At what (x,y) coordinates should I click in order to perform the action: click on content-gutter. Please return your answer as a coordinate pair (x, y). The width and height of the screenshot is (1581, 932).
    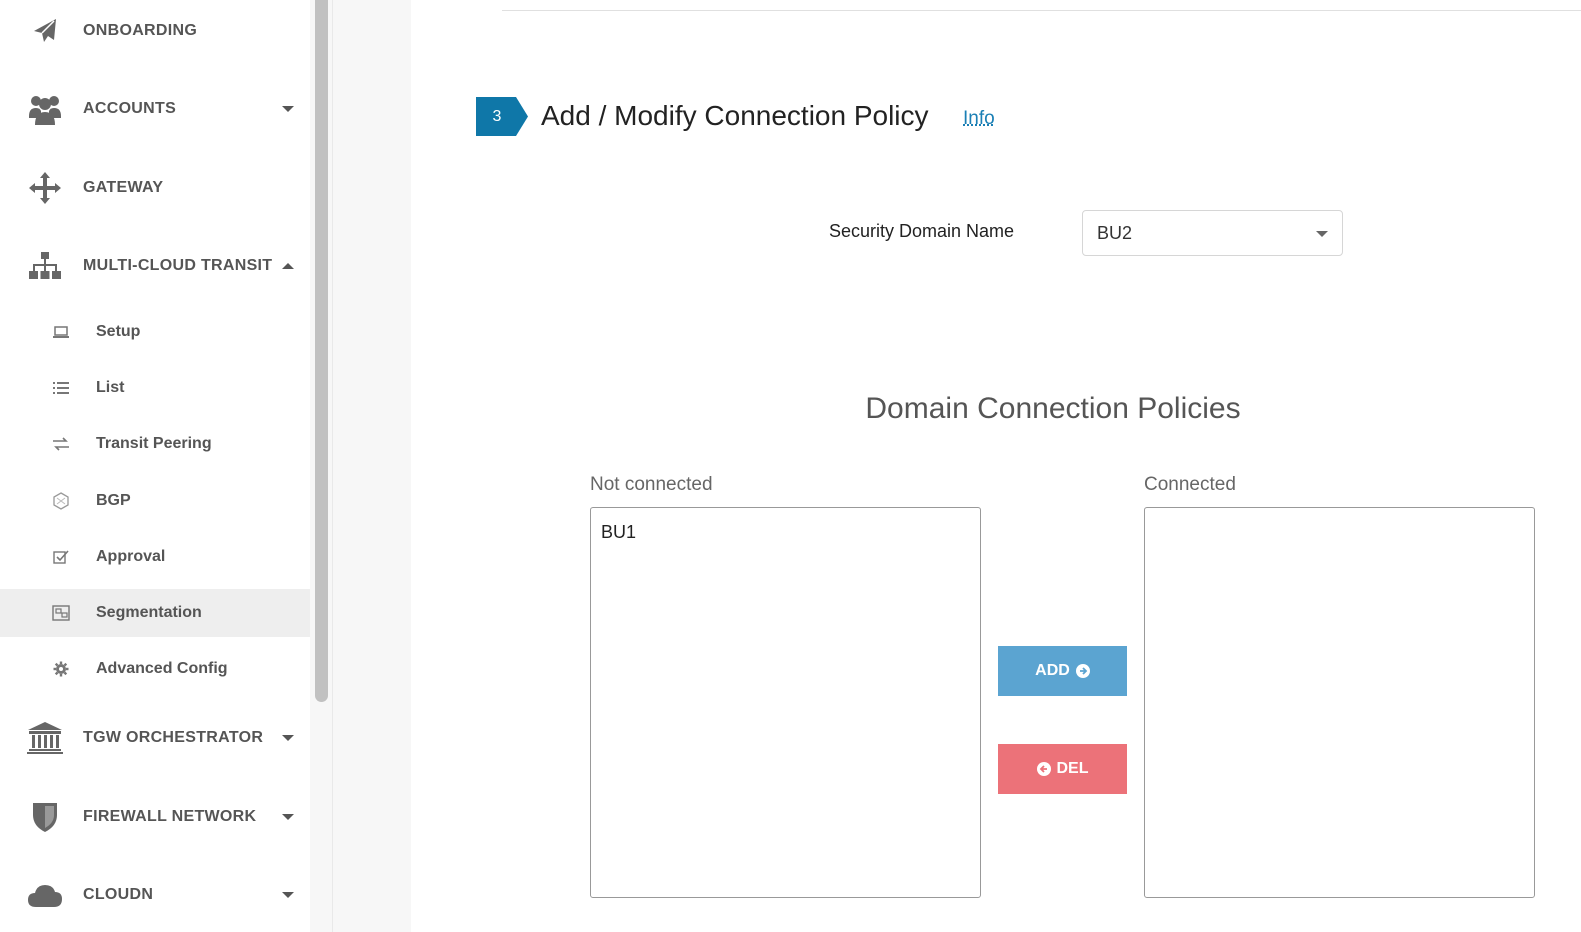
    Looking at the image, I should click on (372, 466).